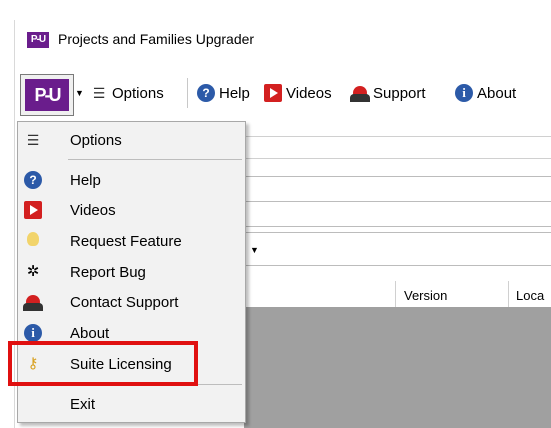  What do you see at coordinates (126, 241) in the screenshot?
I see `menu-item-label: Request Feature` at bounding box center [126, 241].